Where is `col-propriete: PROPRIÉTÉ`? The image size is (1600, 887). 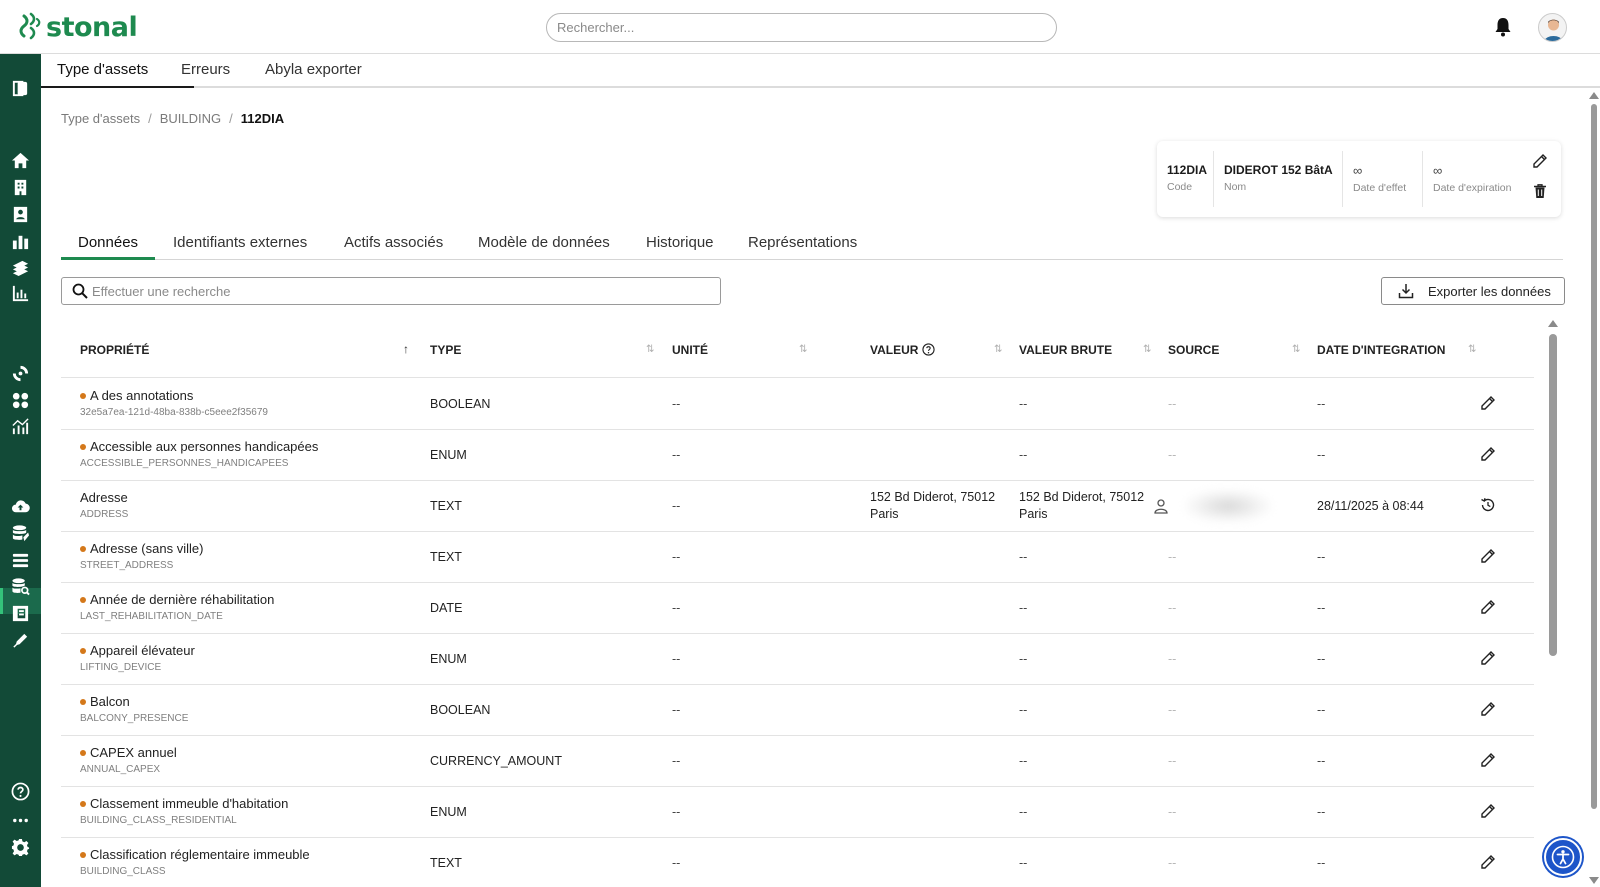 col-propriete: PROPRIÉTÉ is located at coordinates (114, 350).